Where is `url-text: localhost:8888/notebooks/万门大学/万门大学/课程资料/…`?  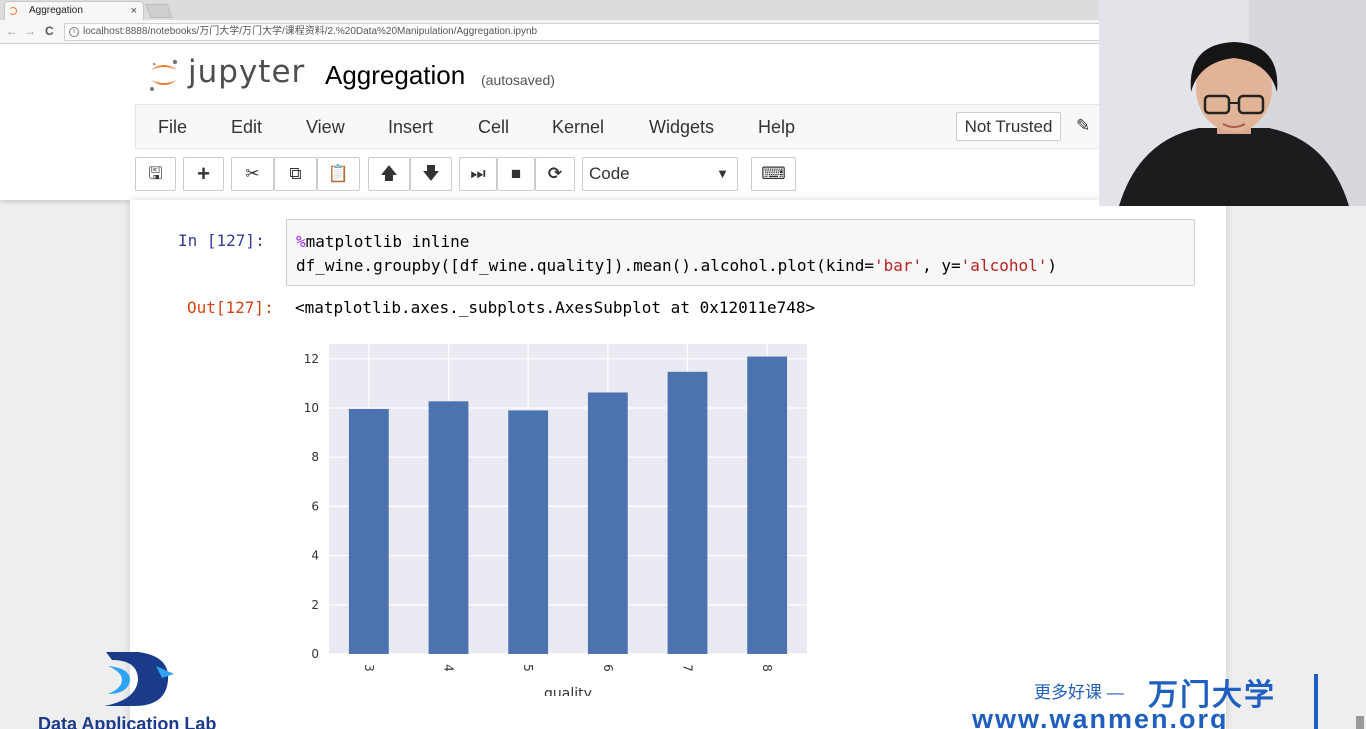 url-text: localhost:8888/notebooks/万门大学/万门大学/课程资料/… is located at coordinates (310, 31).